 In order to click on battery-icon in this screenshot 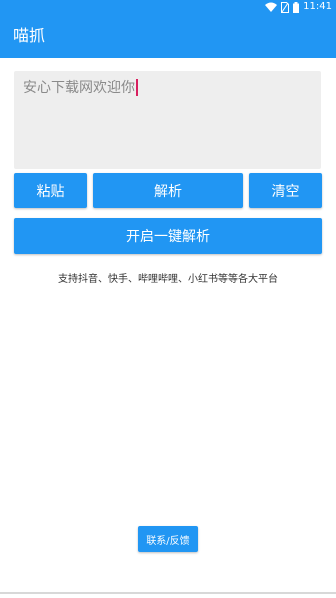, I will do `click(296, 7)`.